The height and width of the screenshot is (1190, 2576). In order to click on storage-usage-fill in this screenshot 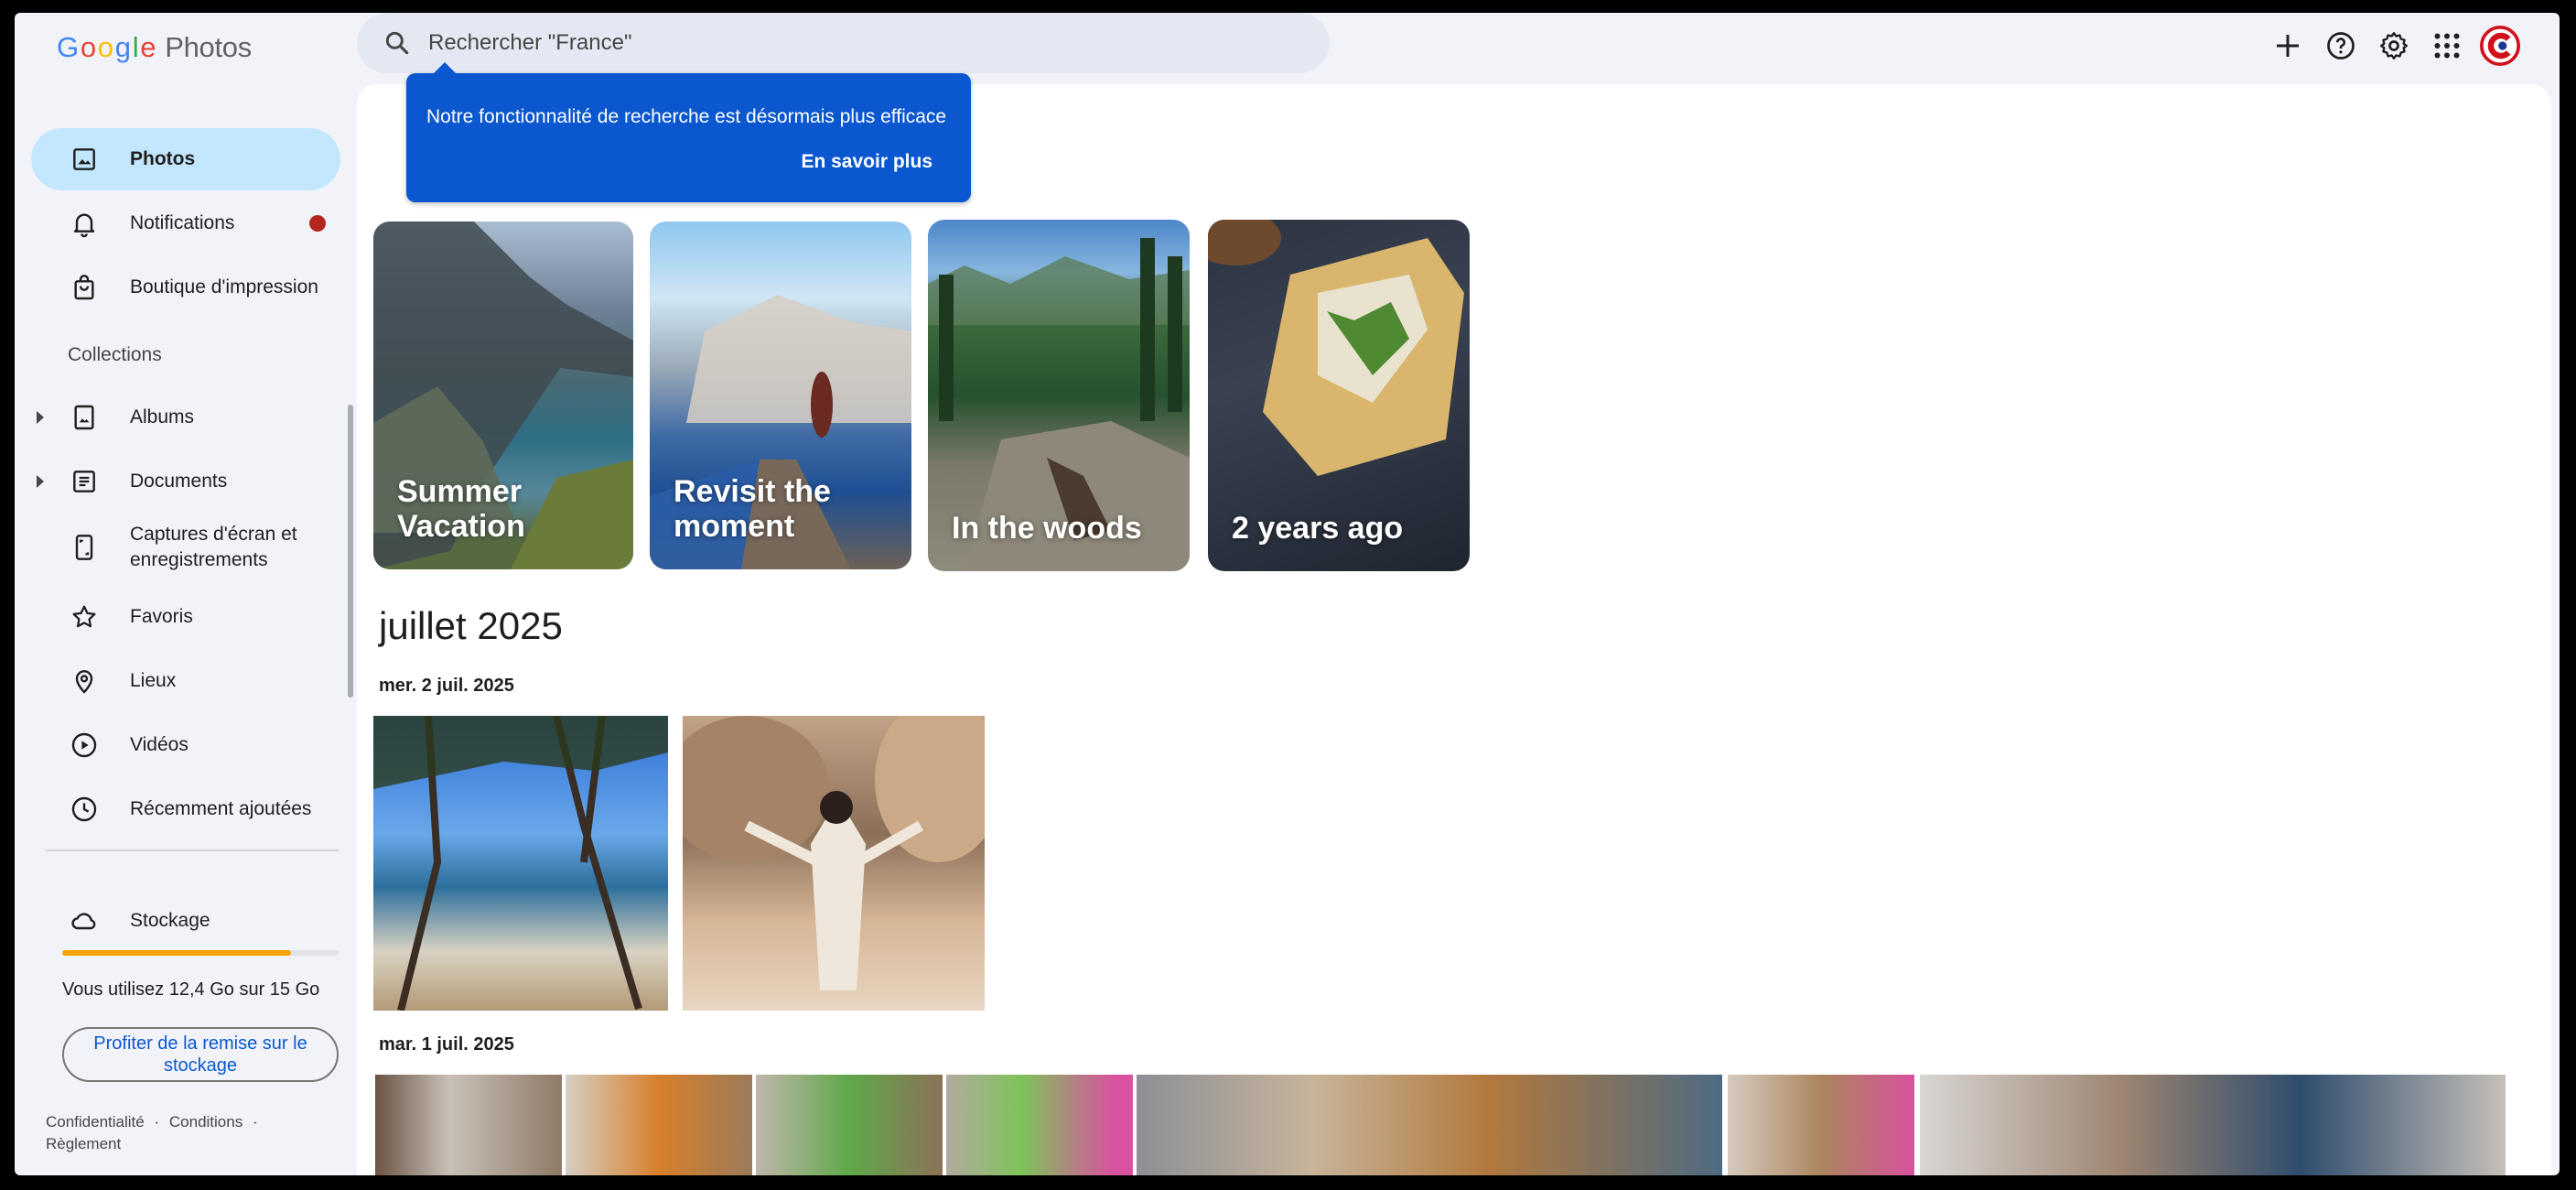, I will do `click(176, 953)`.